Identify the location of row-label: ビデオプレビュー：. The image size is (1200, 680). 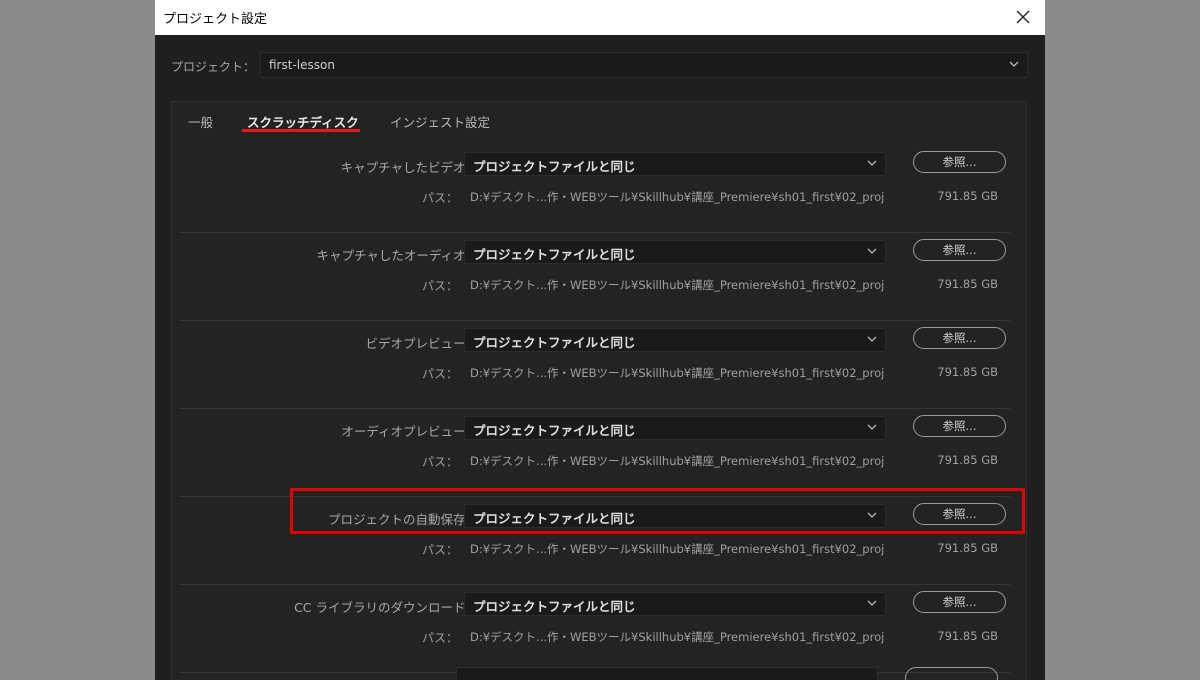
(421, 343).